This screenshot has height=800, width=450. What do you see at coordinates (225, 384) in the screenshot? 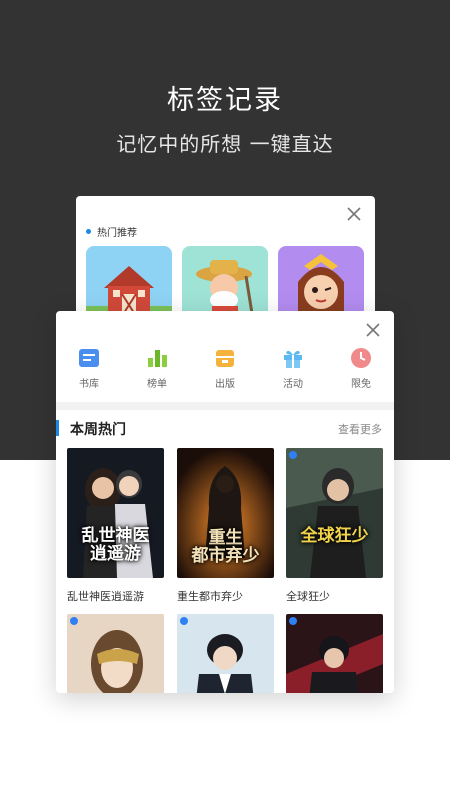
I see `category-label: 出版` at bounding box center [225, 384].